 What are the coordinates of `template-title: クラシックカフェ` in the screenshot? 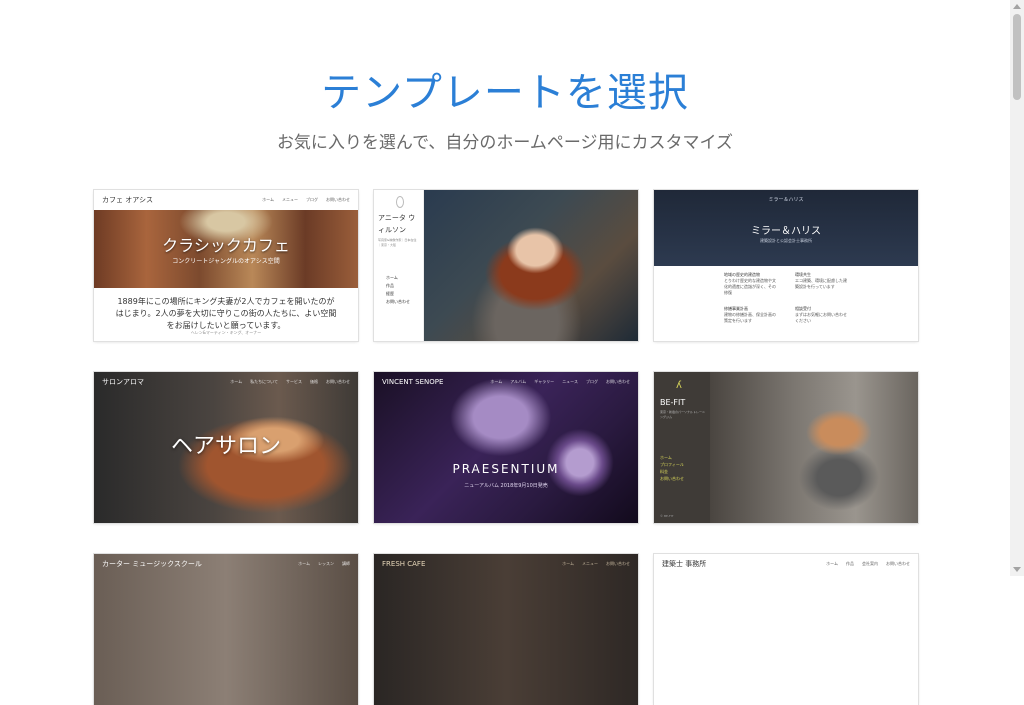 It's located at (226, 245).